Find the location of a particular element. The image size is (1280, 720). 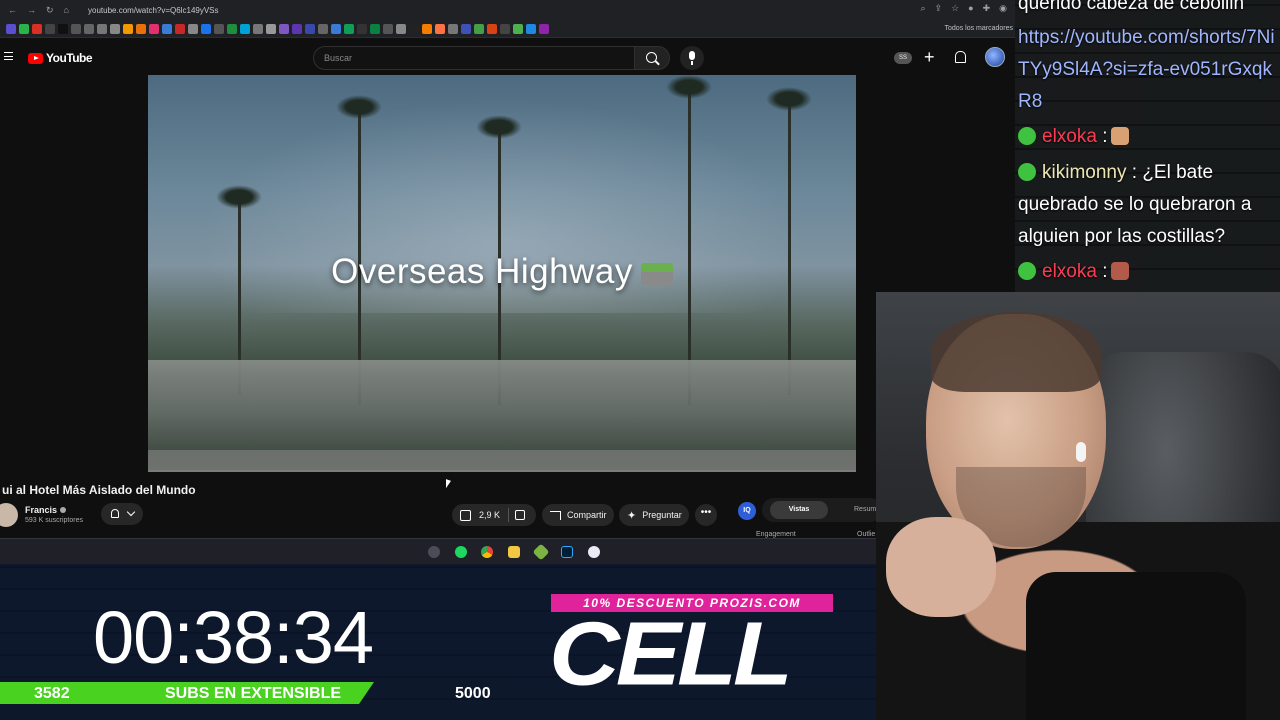

extensions-puzzle-icon: ✚ is located at coordinates (987, 8).